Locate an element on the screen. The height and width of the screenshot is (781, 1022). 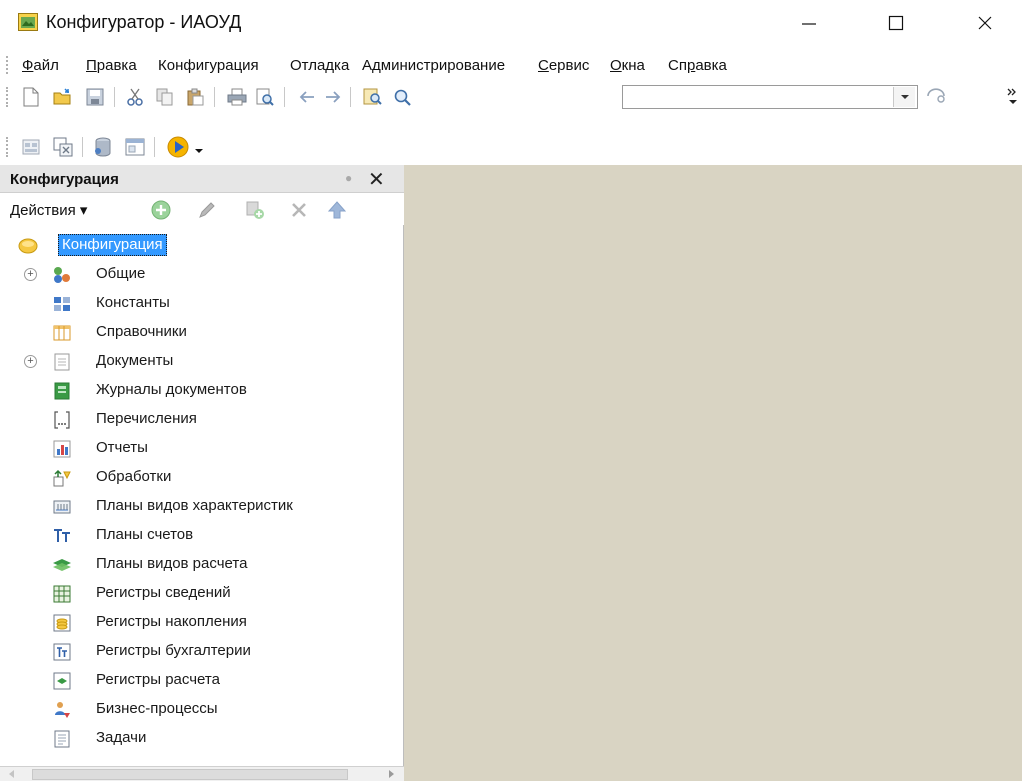
app-icon is located at coordinates (28, 22).